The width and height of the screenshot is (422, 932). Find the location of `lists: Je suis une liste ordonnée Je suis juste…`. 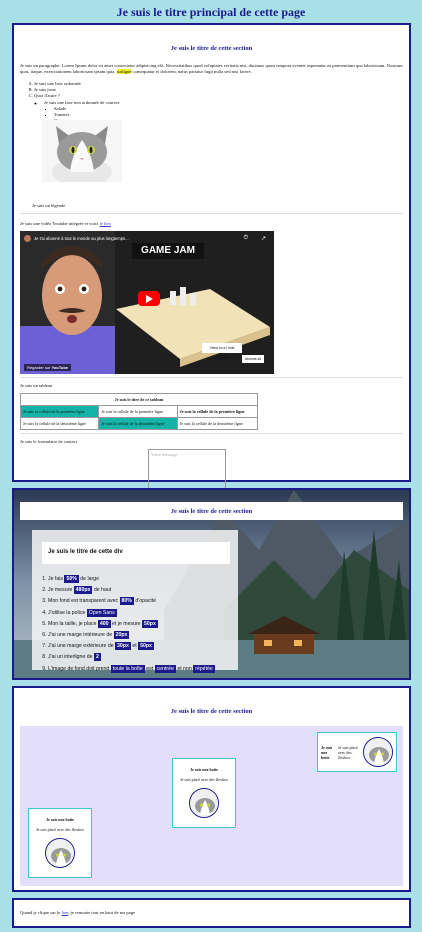

lists: Je suis une liste ordonnée Je suis juste… is located at coordinates (71, 102).